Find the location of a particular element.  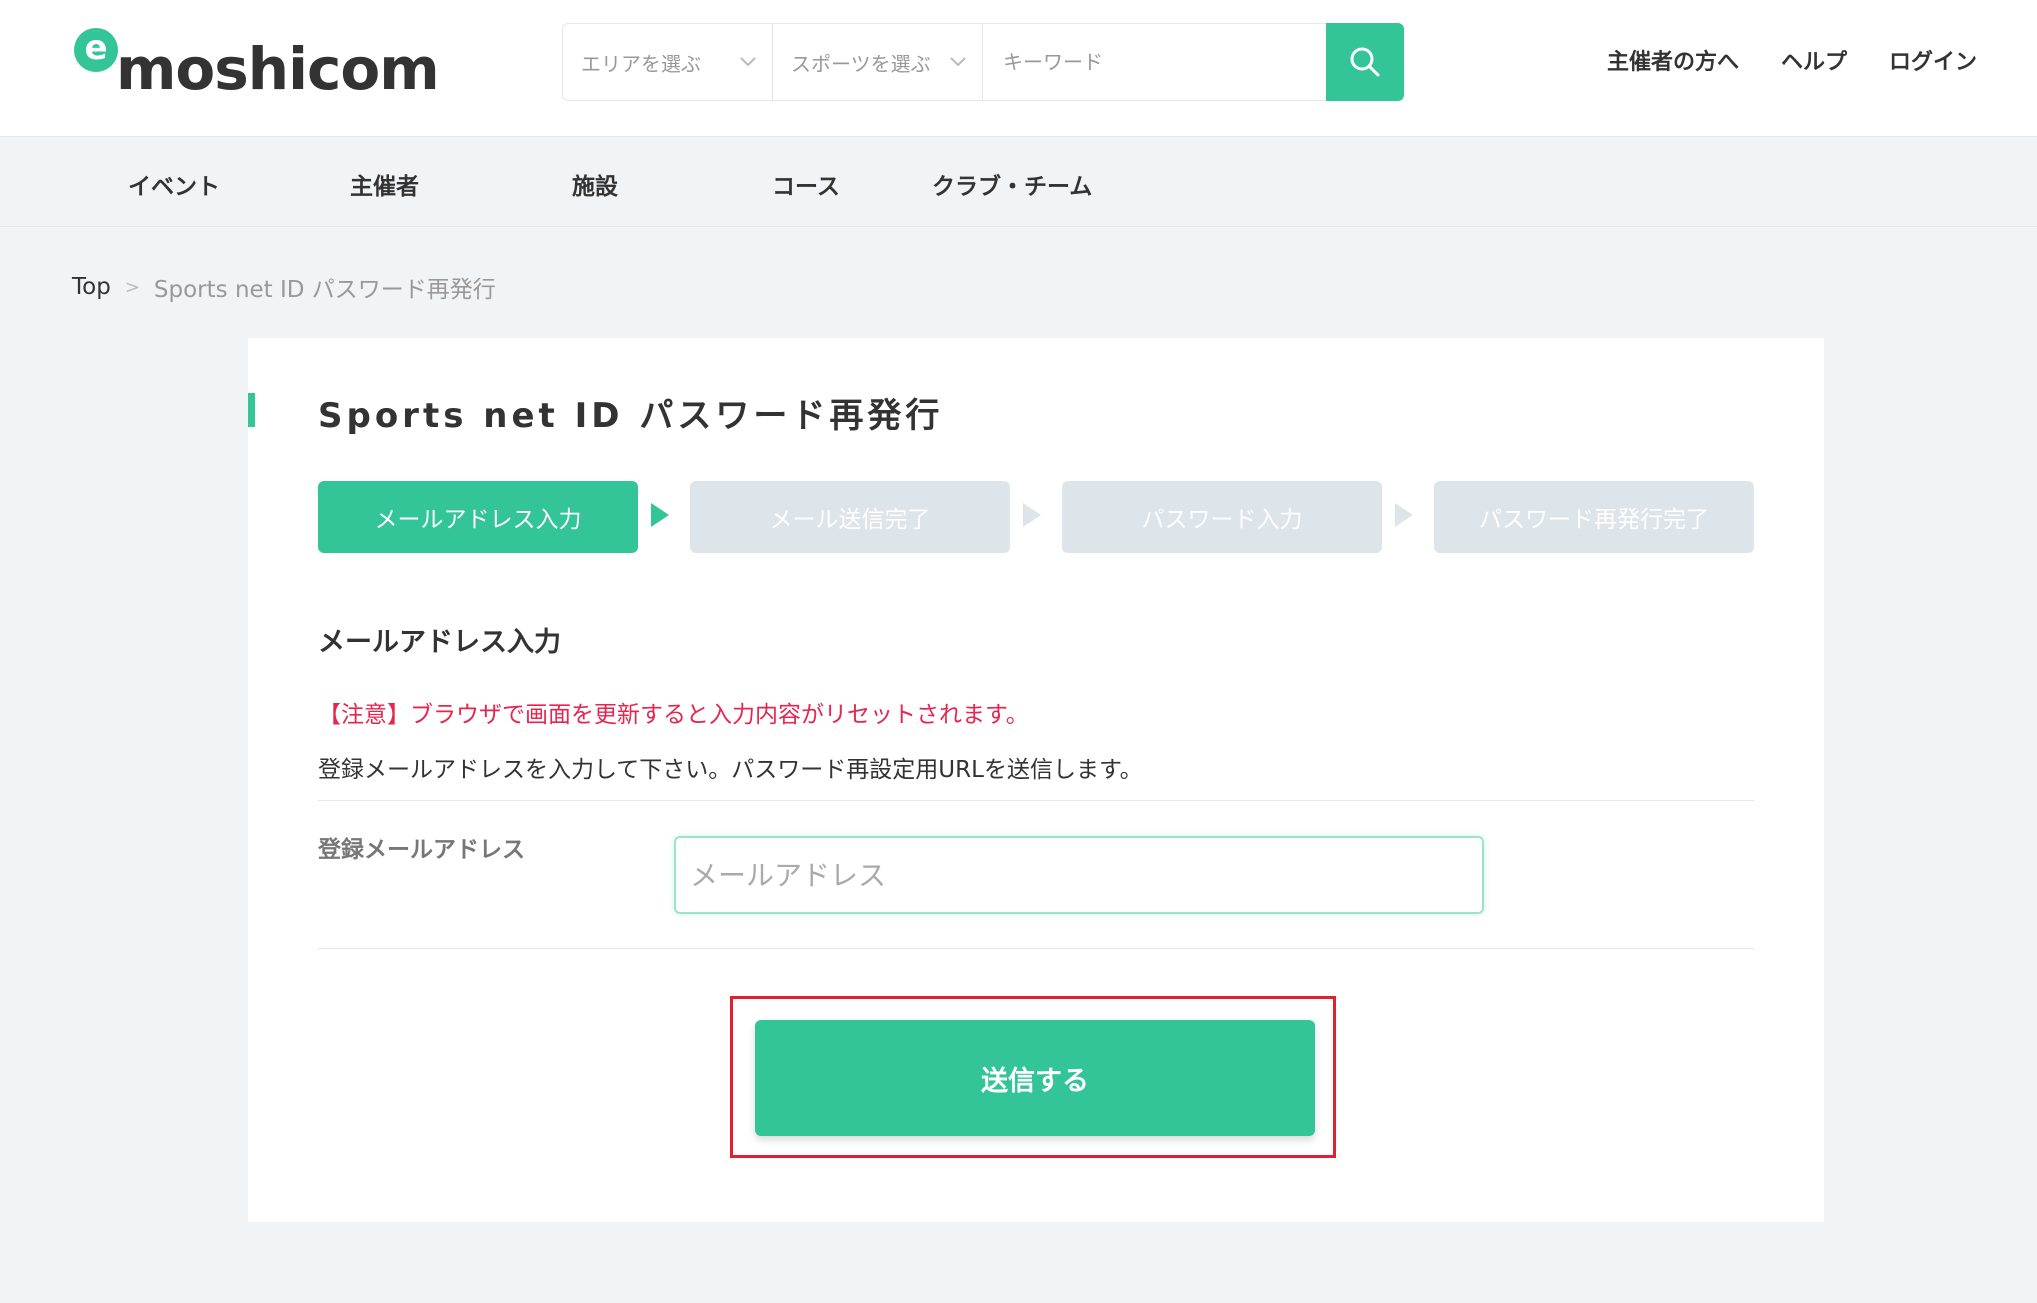

nav-item-clubs-teams: クラブ・チーム is located at coordinates (1012, 184).